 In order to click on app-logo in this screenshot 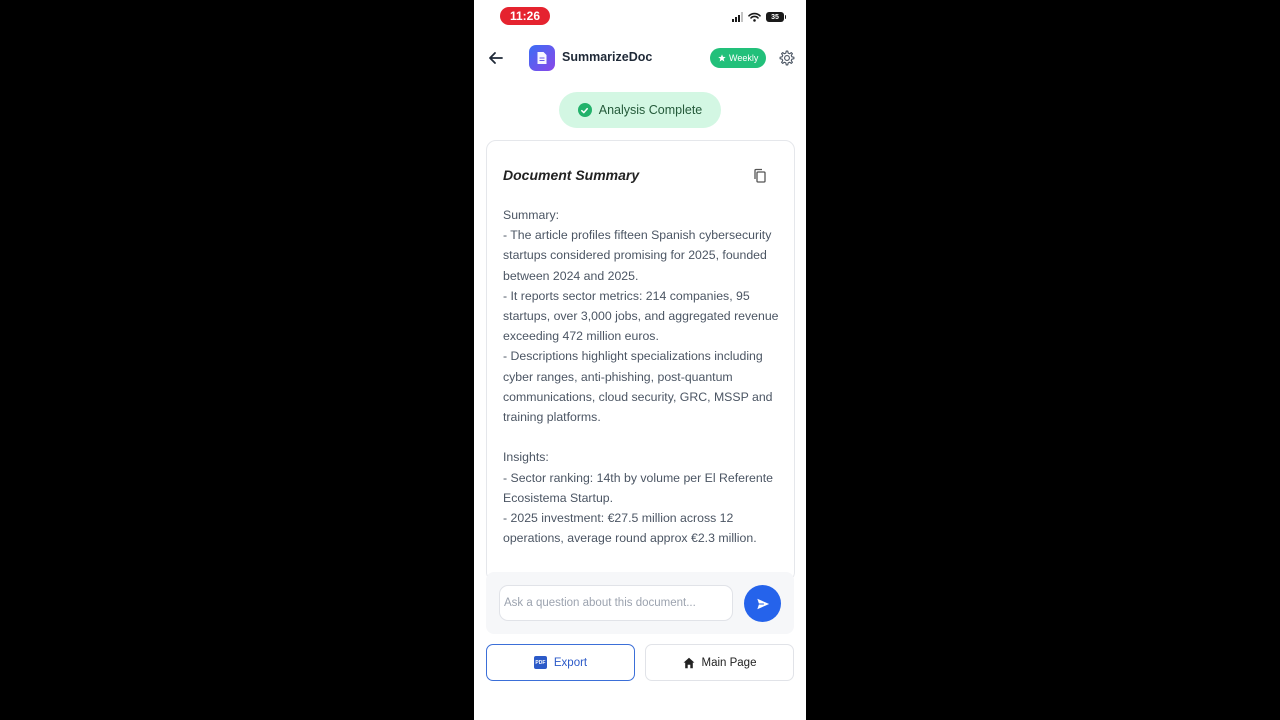, I will do `click(542, 58)`.